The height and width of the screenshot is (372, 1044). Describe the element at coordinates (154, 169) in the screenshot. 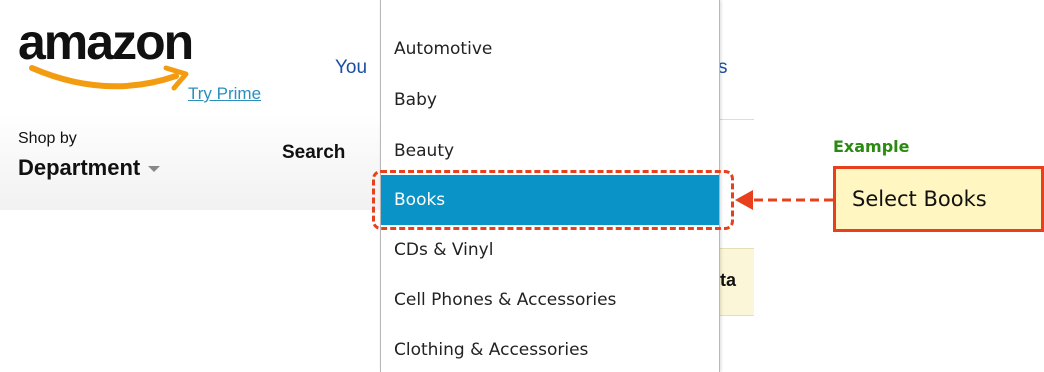

I see `caret-down-icon` at that location.